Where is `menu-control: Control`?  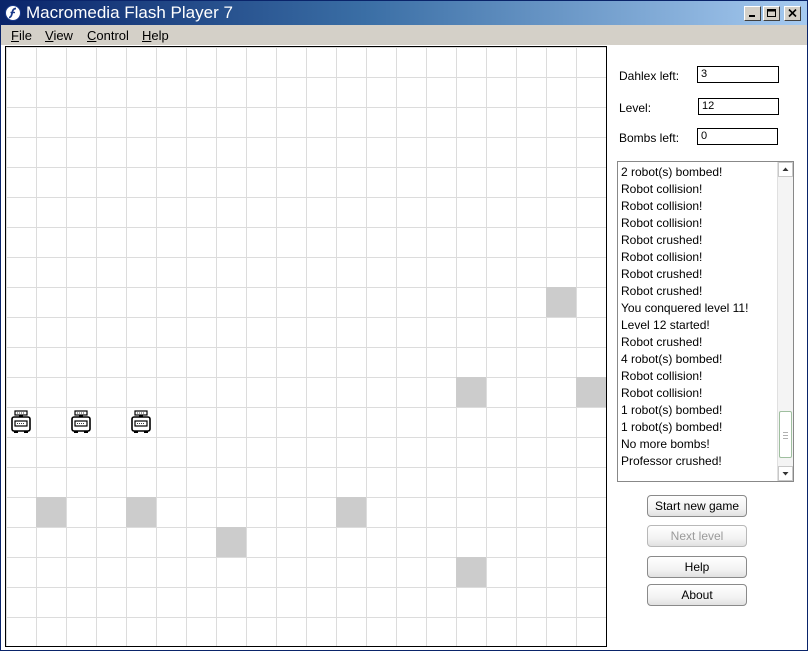 menu-control: Control is located at coordinates (108, 35).